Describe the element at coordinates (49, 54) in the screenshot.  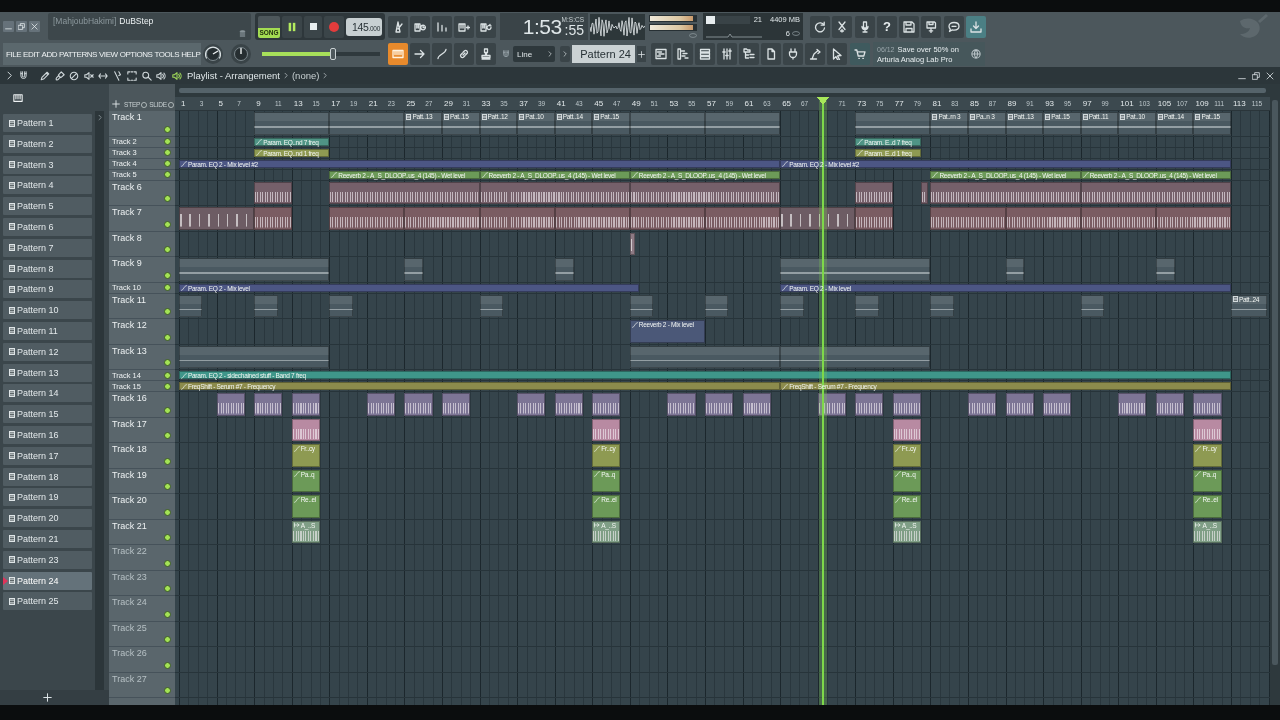
I see `menu-item: ADD` at that location.